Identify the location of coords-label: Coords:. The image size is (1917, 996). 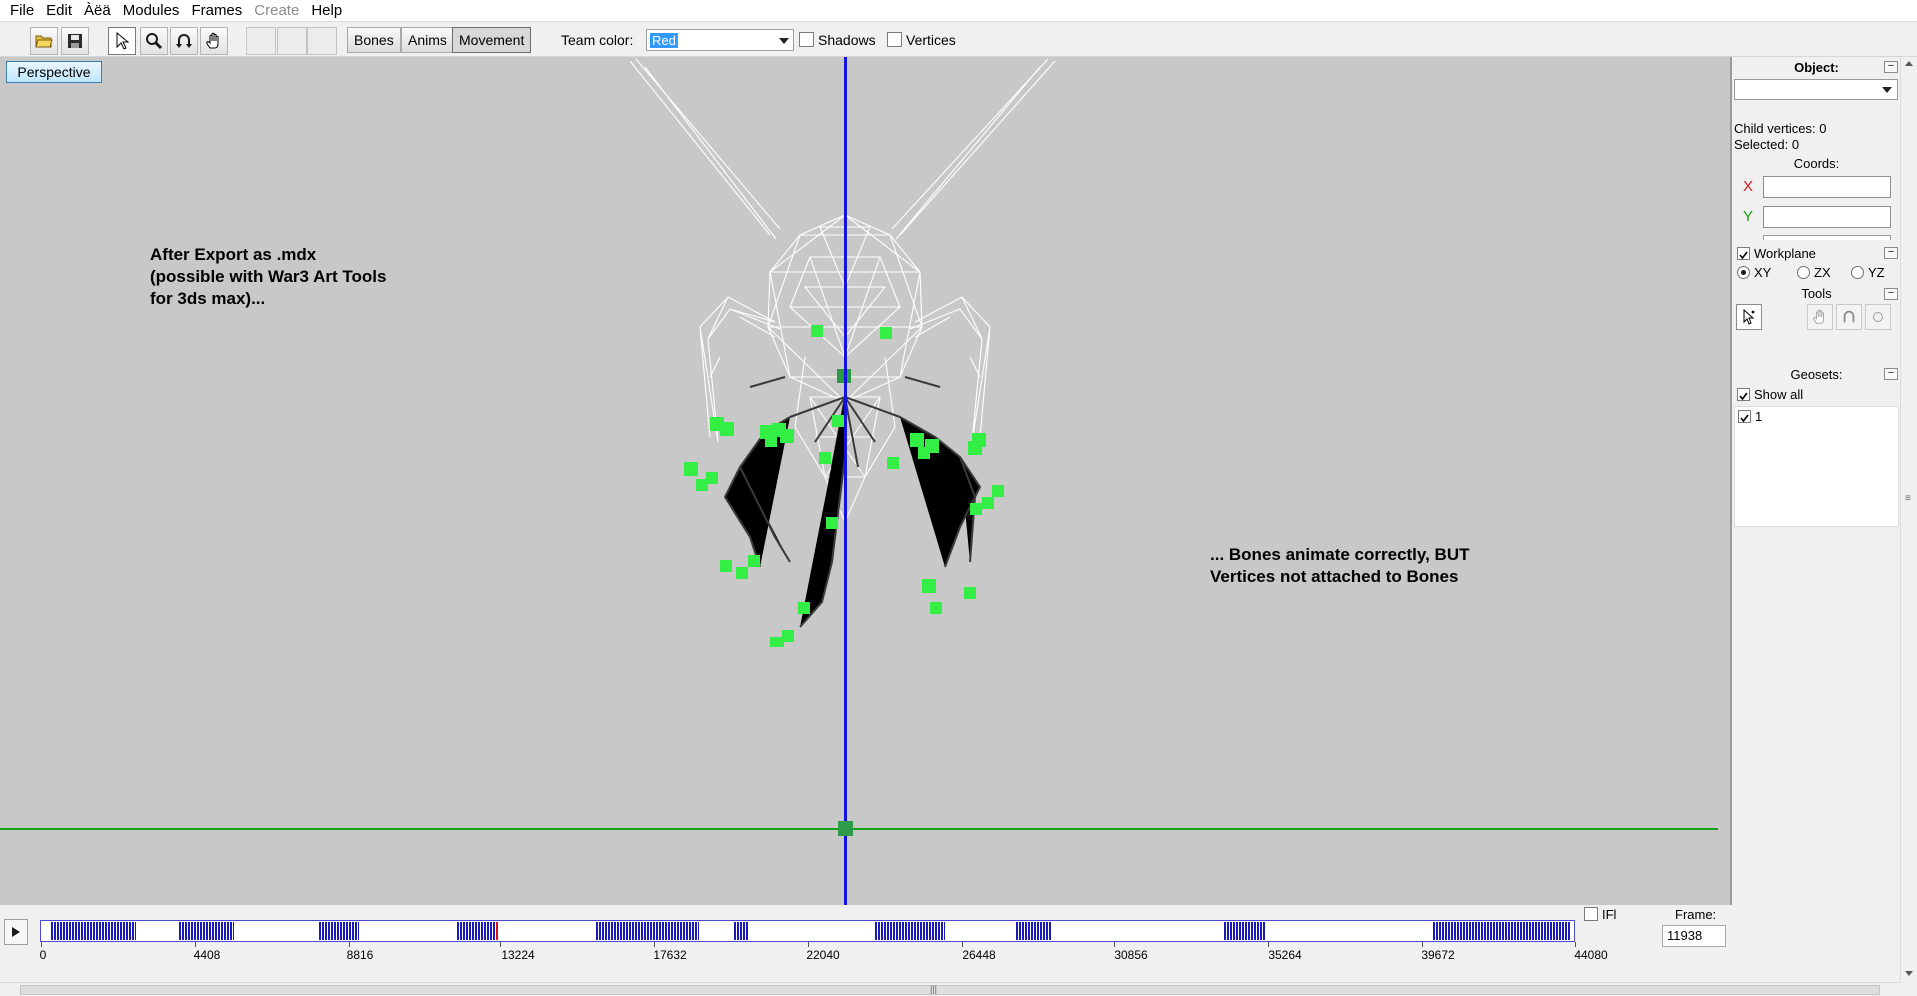
(1816, 163).